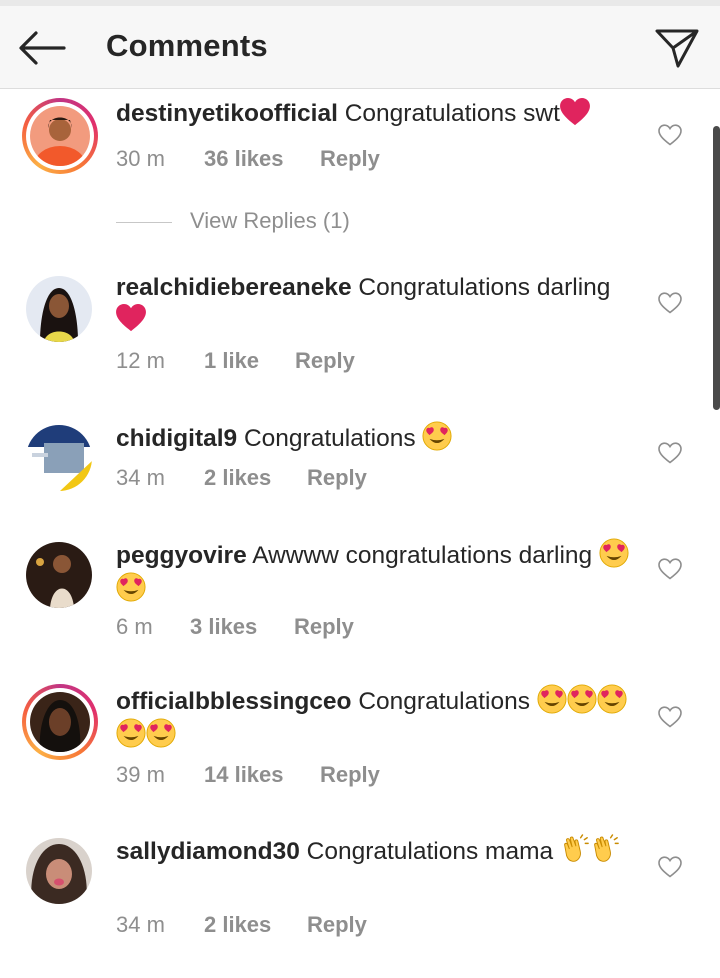 This screenshot has height=978, width=720. Describe the element at coordinates (234, 287) in the screenshot. I see `comment-username: realchidiebereaneke` at that location.